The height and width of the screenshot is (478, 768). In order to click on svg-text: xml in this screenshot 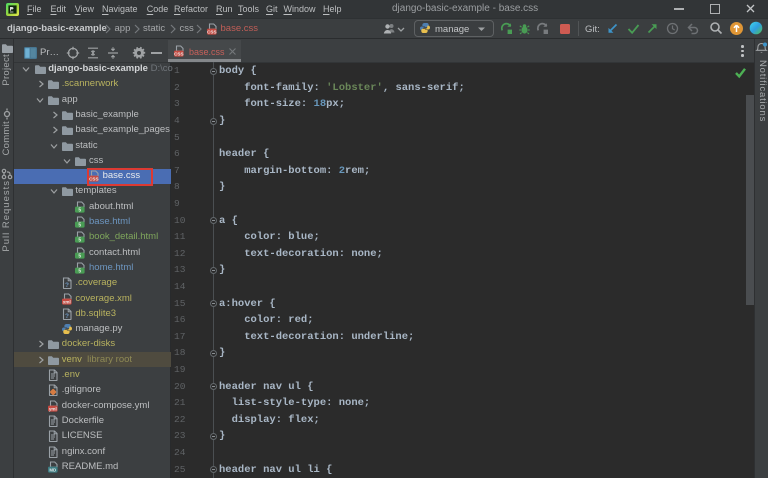, I will do `click(67, 301)`.